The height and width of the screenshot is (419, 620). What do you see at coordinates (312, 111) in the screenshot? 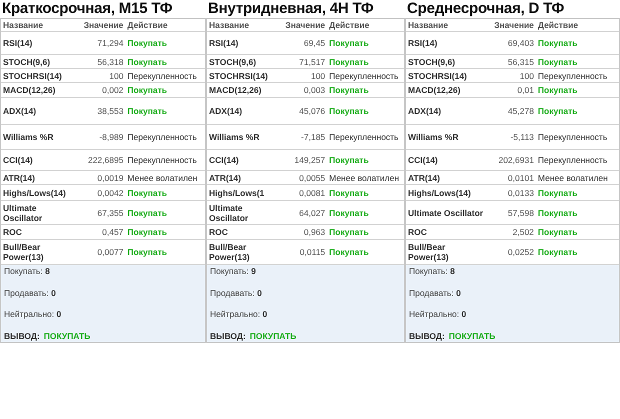
I see `indicator-value: 45,076` at bounding box center [312, 111].